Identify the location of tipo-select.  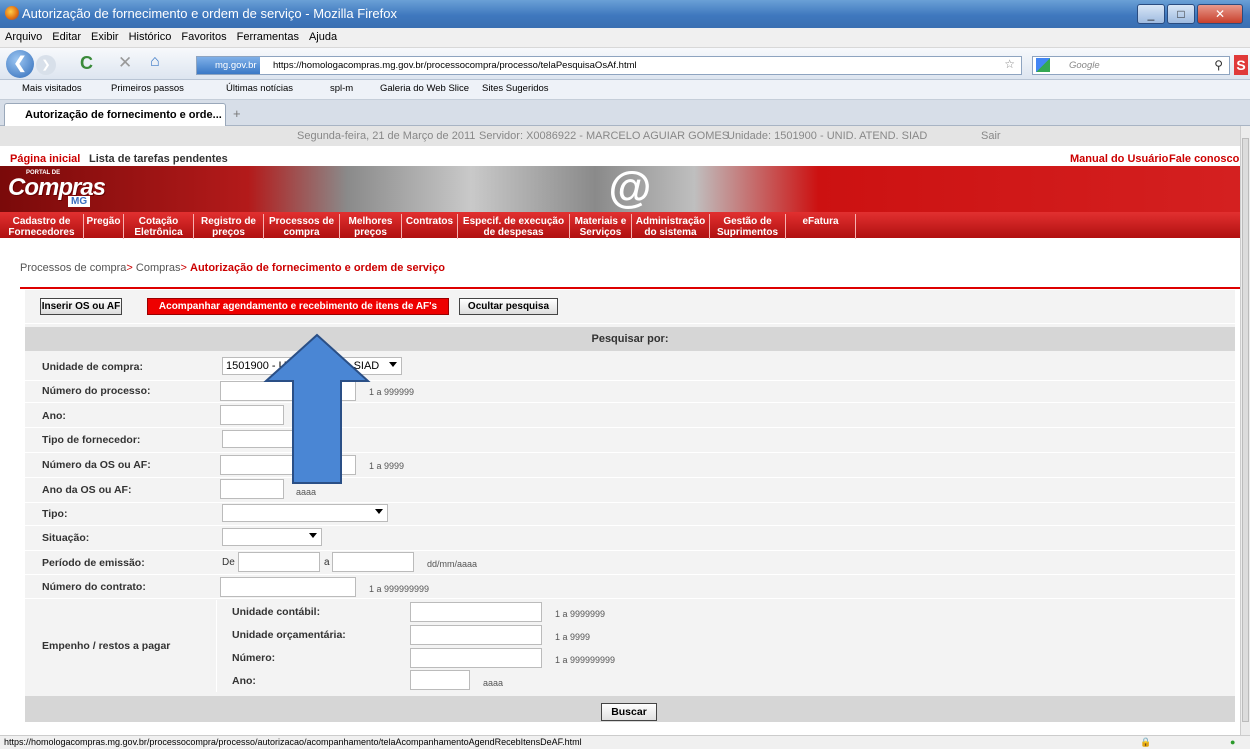
(305, 513).